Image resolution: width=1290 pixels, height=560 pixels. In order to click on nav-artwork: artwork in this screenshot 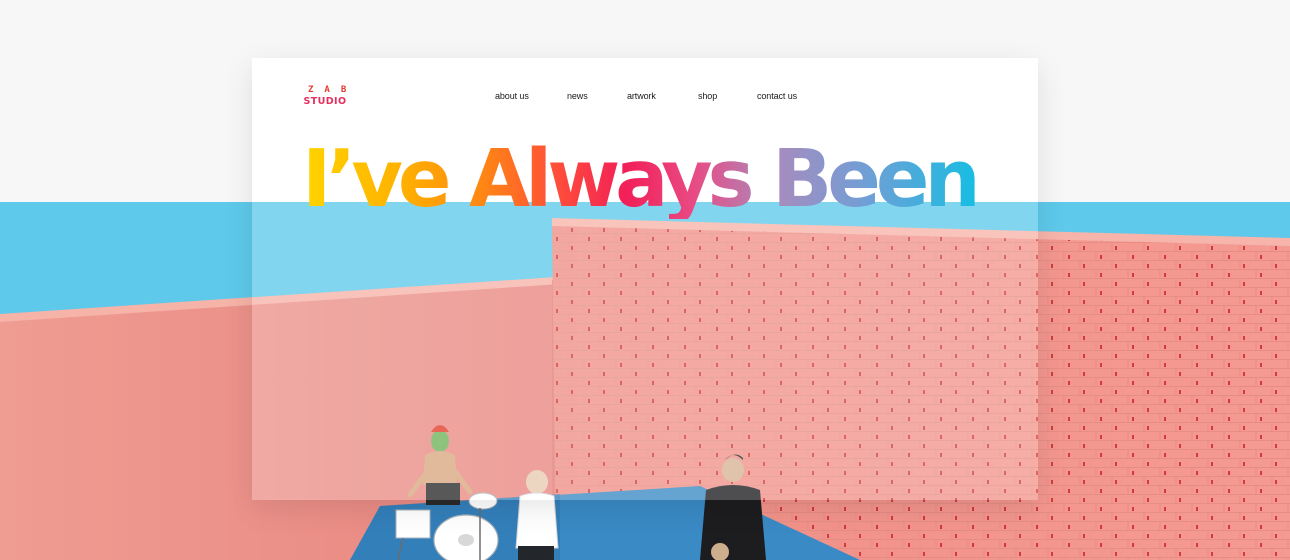, I will do `click(641, 96)`.